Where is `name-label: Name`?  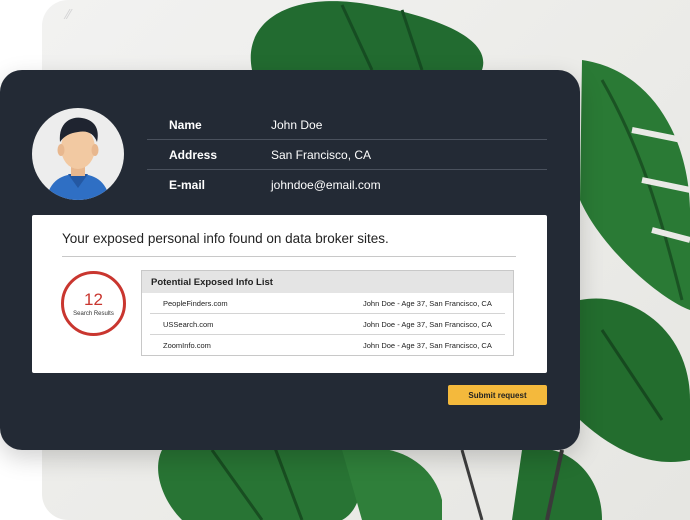
name-label: Name is located at coordinates (185, 124).